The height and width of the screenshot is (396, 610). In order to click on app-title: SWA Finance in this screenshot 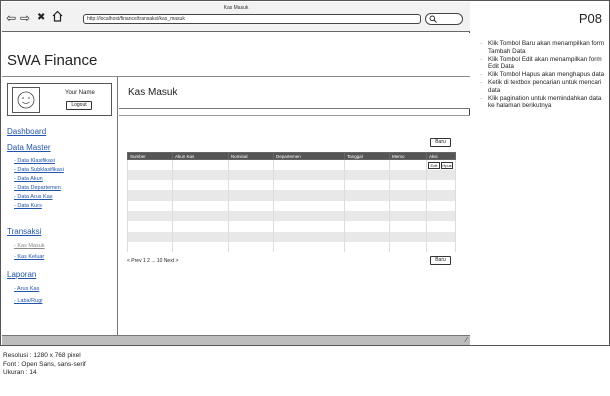, I will do `click(52, 60)`.